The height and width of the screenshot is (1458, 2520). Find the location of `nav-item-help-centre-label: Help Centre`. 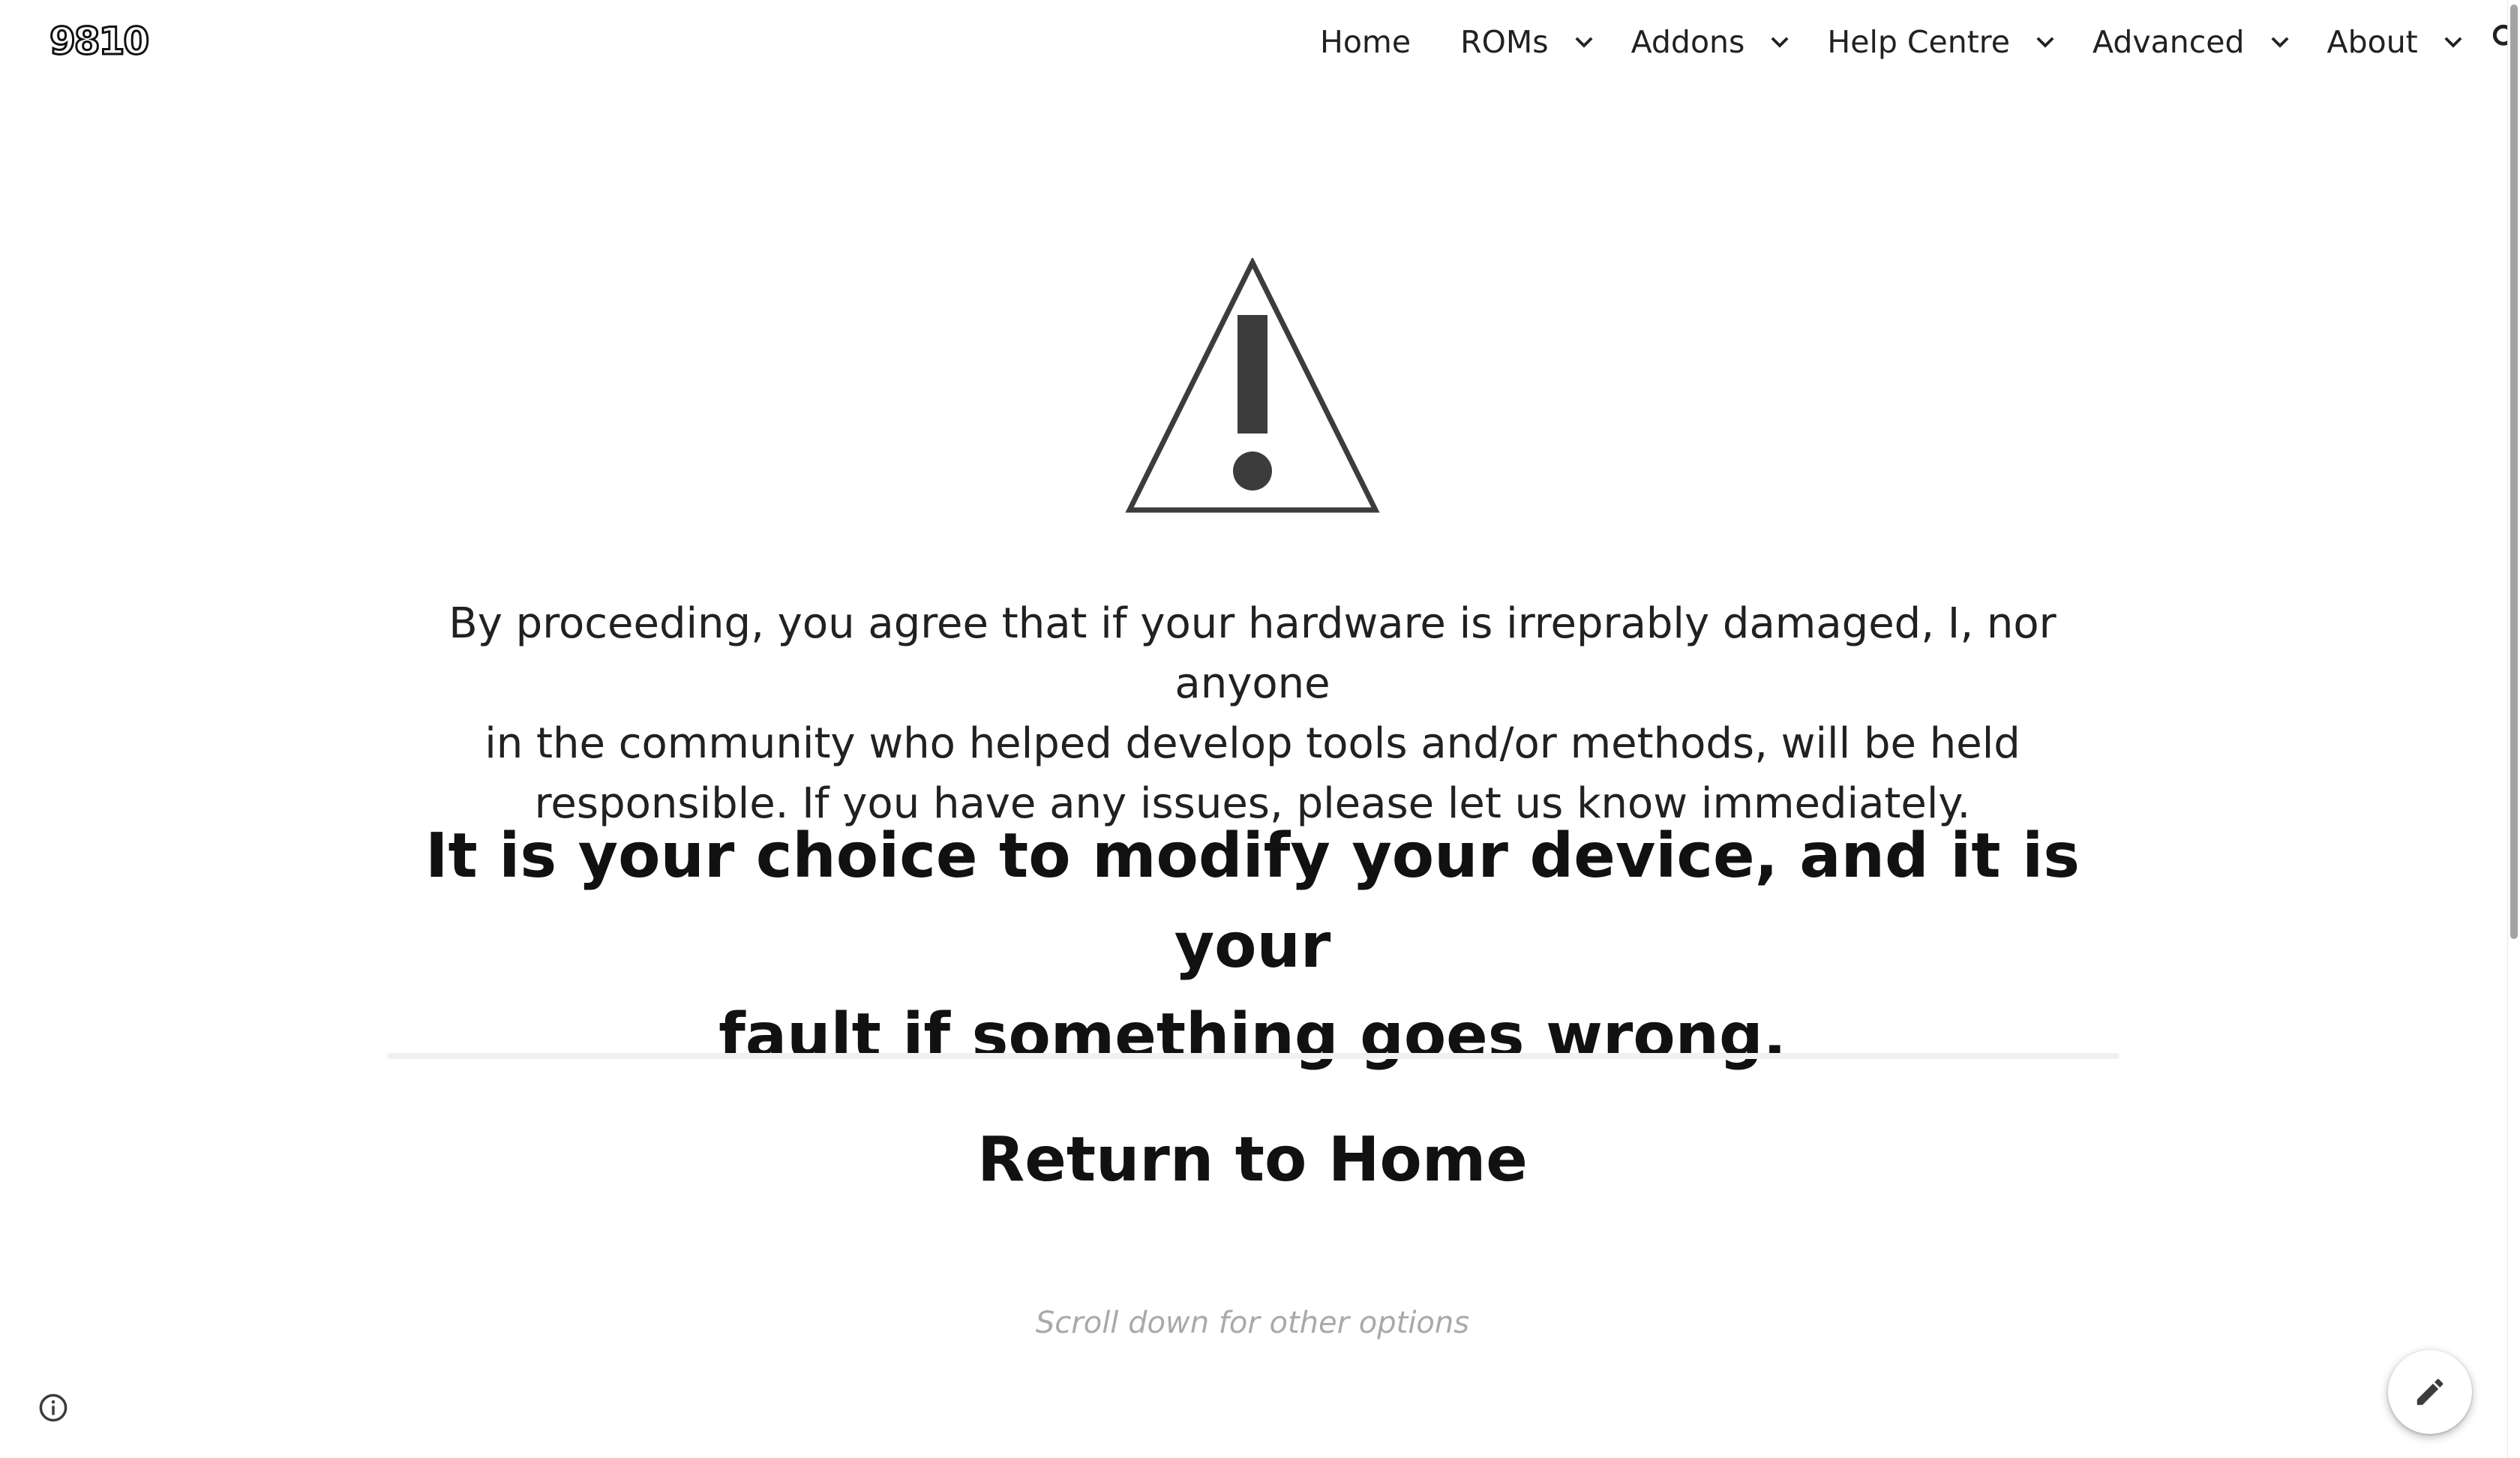

nav-item-help-centre-label: Help Centre is located at coordinates (1918, 42).